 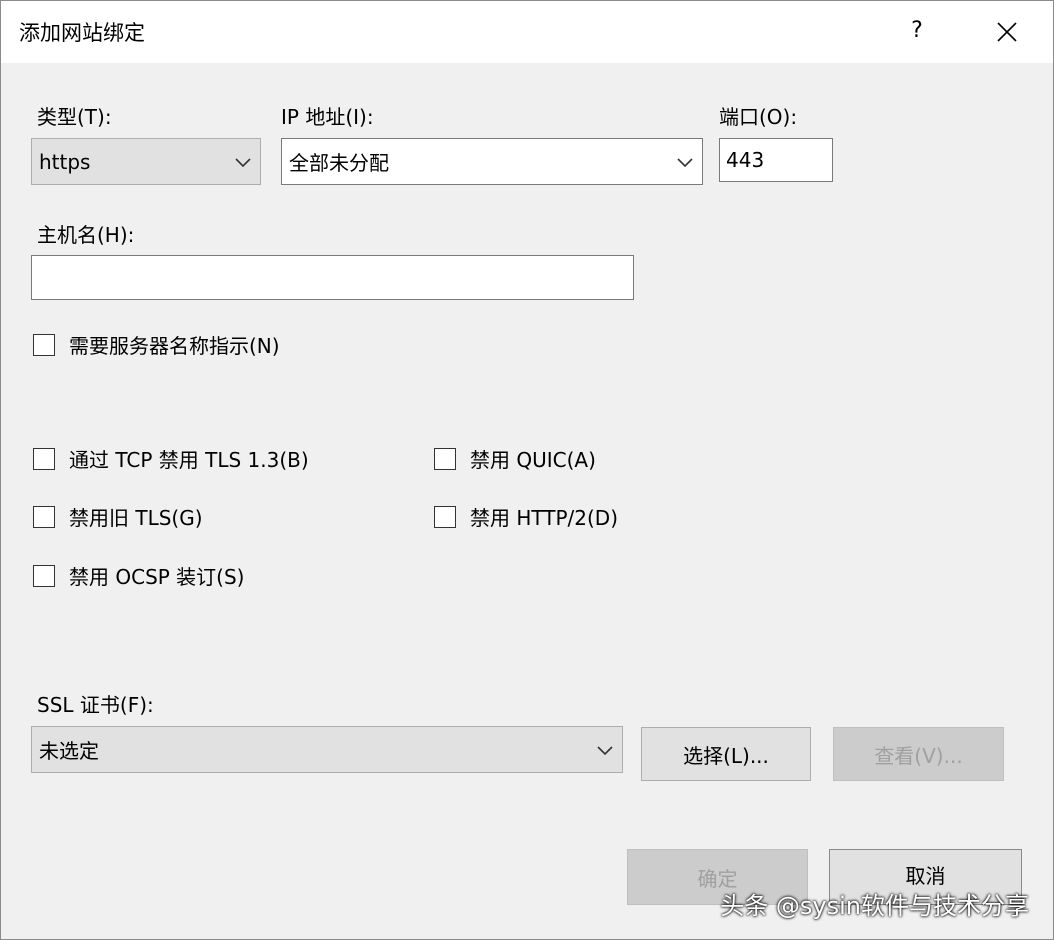 I want to click on ssl-certificate-dropdown: 未选定, so click(x=327, y=749).